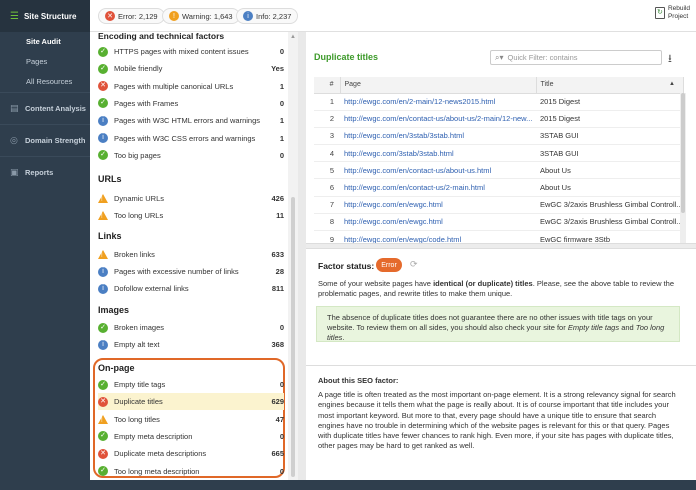 This screenshot has height=490, width=696. I want to click on factor-label: HTTPS pages with mixed content issues, so click(181, 51).